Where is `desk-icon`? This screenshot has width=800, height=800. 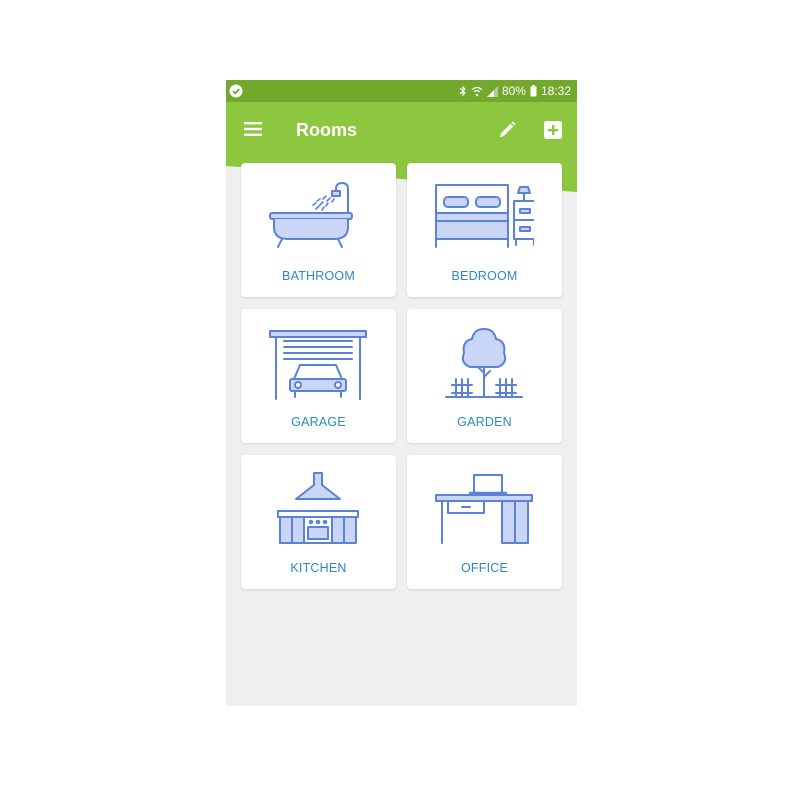 desk-icon is located at coordinates (484, 509).